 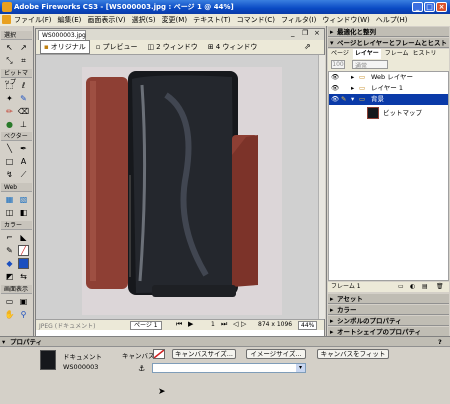 What do you see at coordinates (9, 199) in the screenshot?
I see `hotspot-tool-icon: ▦` at bounding box center [9, 199].